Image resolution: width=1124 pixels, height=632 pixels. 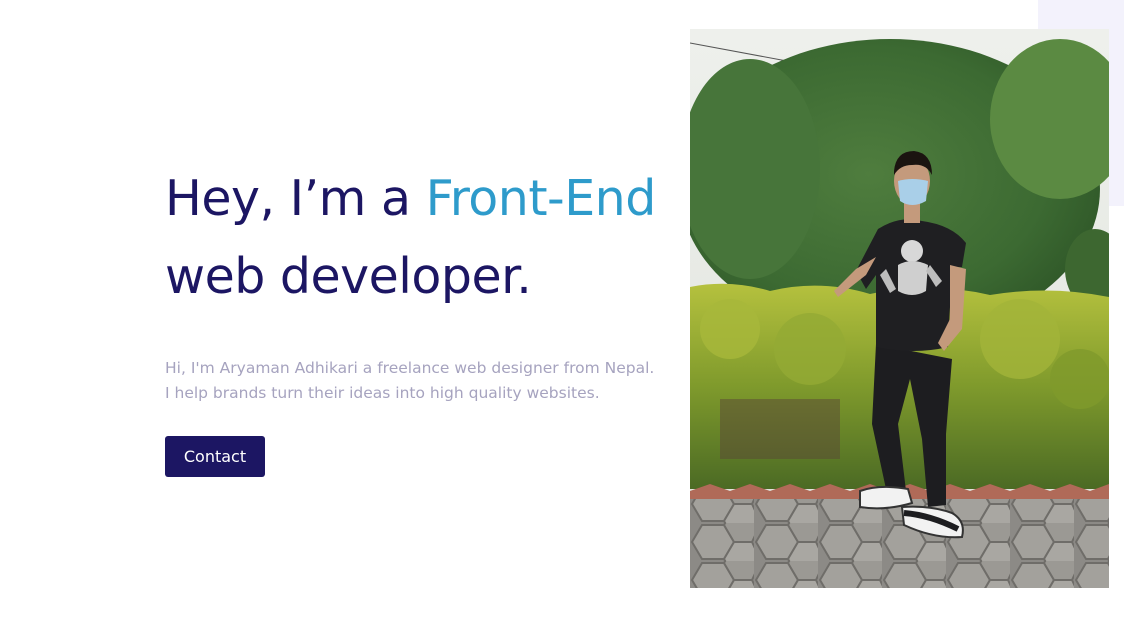 I want to click on hero-headline: Hey, I’m a Front-End web developer., so click(x=425, y=238).